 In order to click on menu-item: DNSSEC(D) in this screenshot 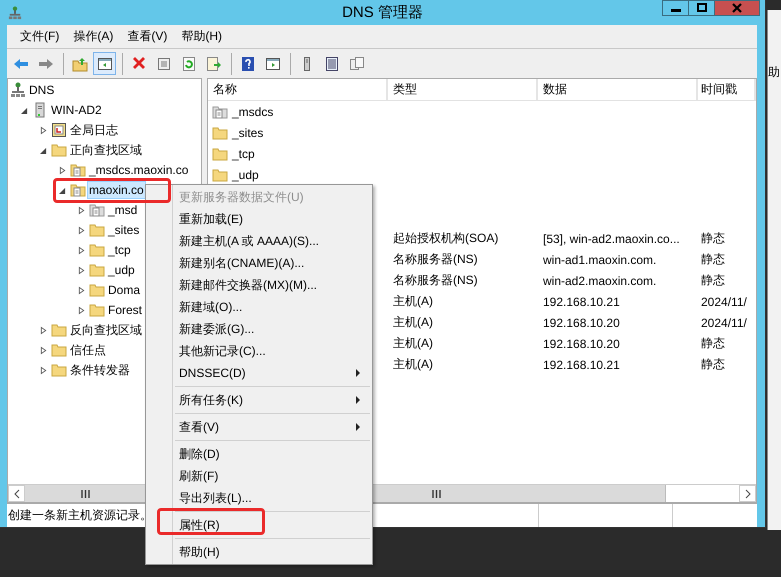, I will do `click(259, 373)`.